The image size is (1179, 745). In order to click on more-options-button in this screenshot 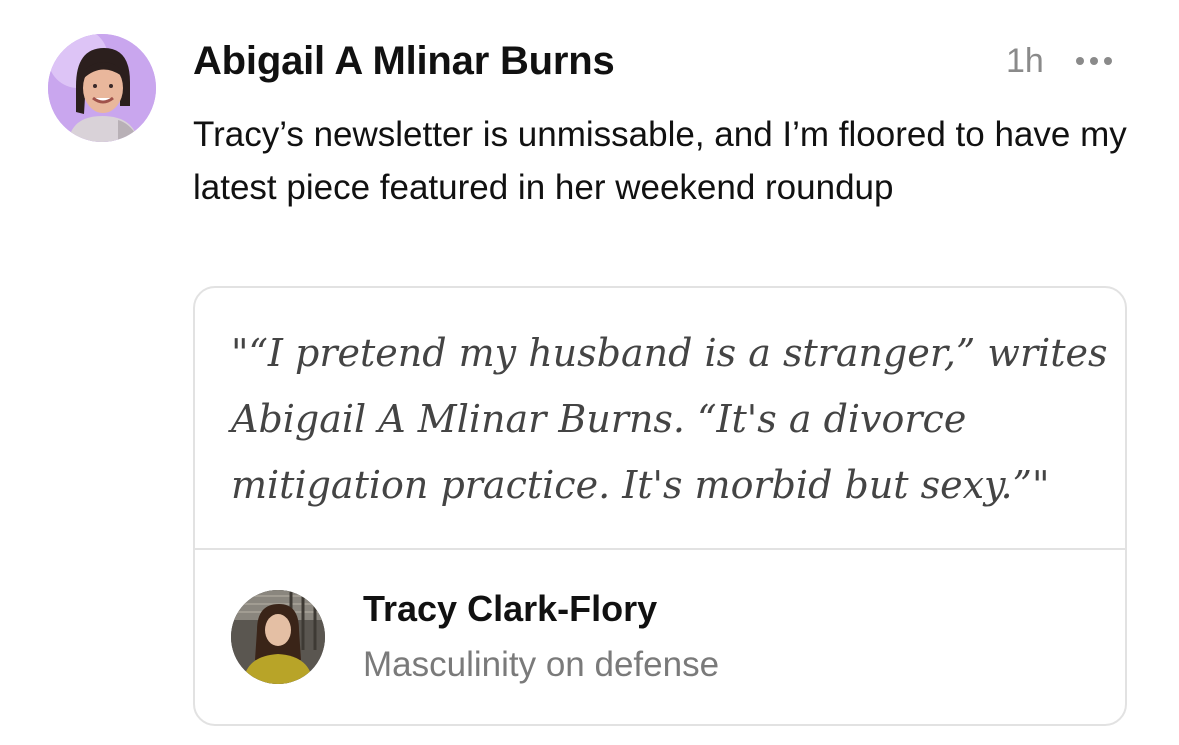, I will do `click(1094, 61)`.